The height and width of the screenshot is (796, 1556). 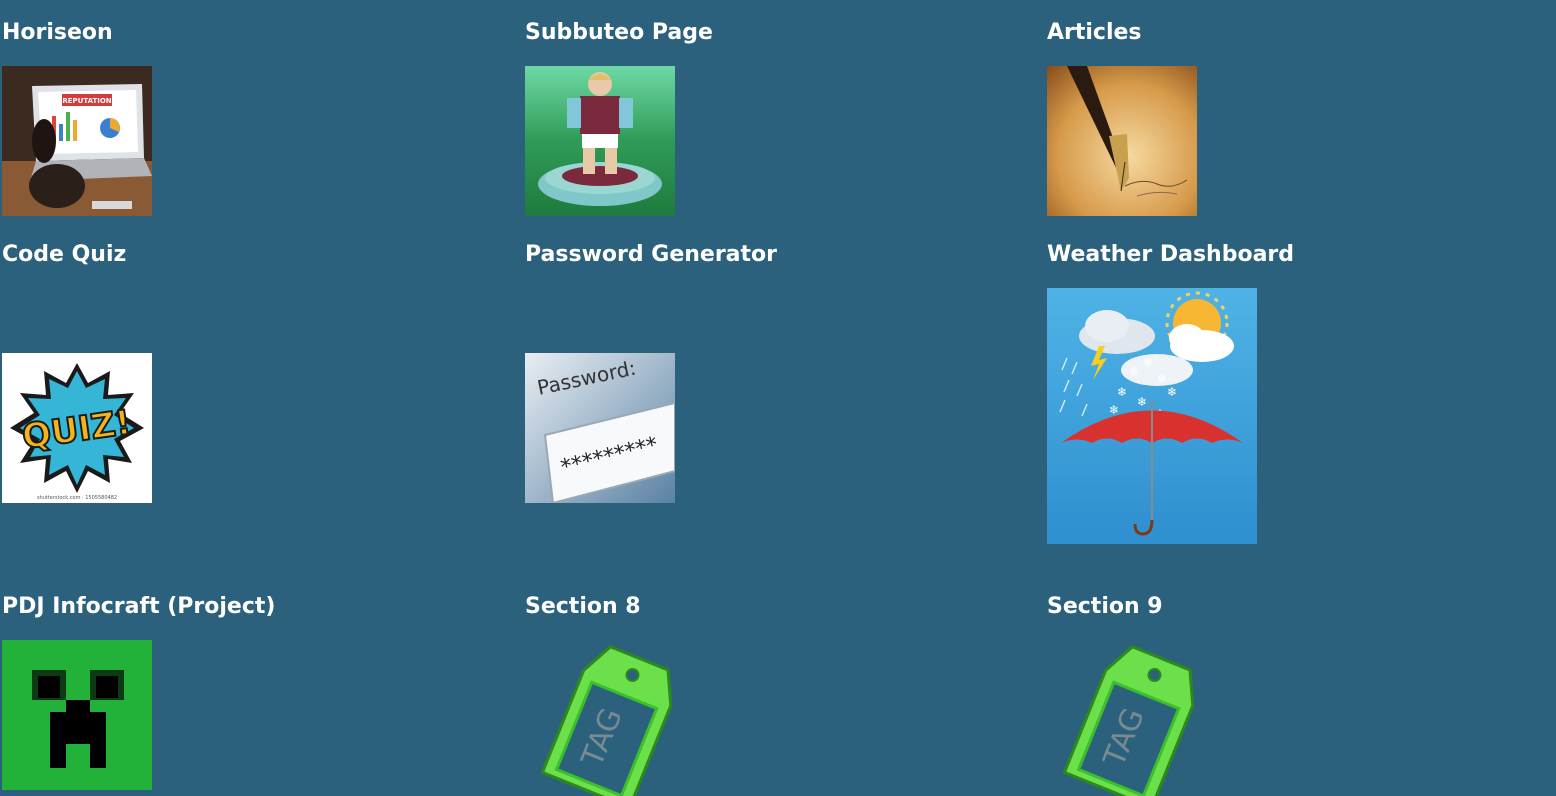 What do you see at coordinates (77, 141) in the screenshot?
I see `laptop-reputation-image: REPUTATION` at bounding box center [77, 141].